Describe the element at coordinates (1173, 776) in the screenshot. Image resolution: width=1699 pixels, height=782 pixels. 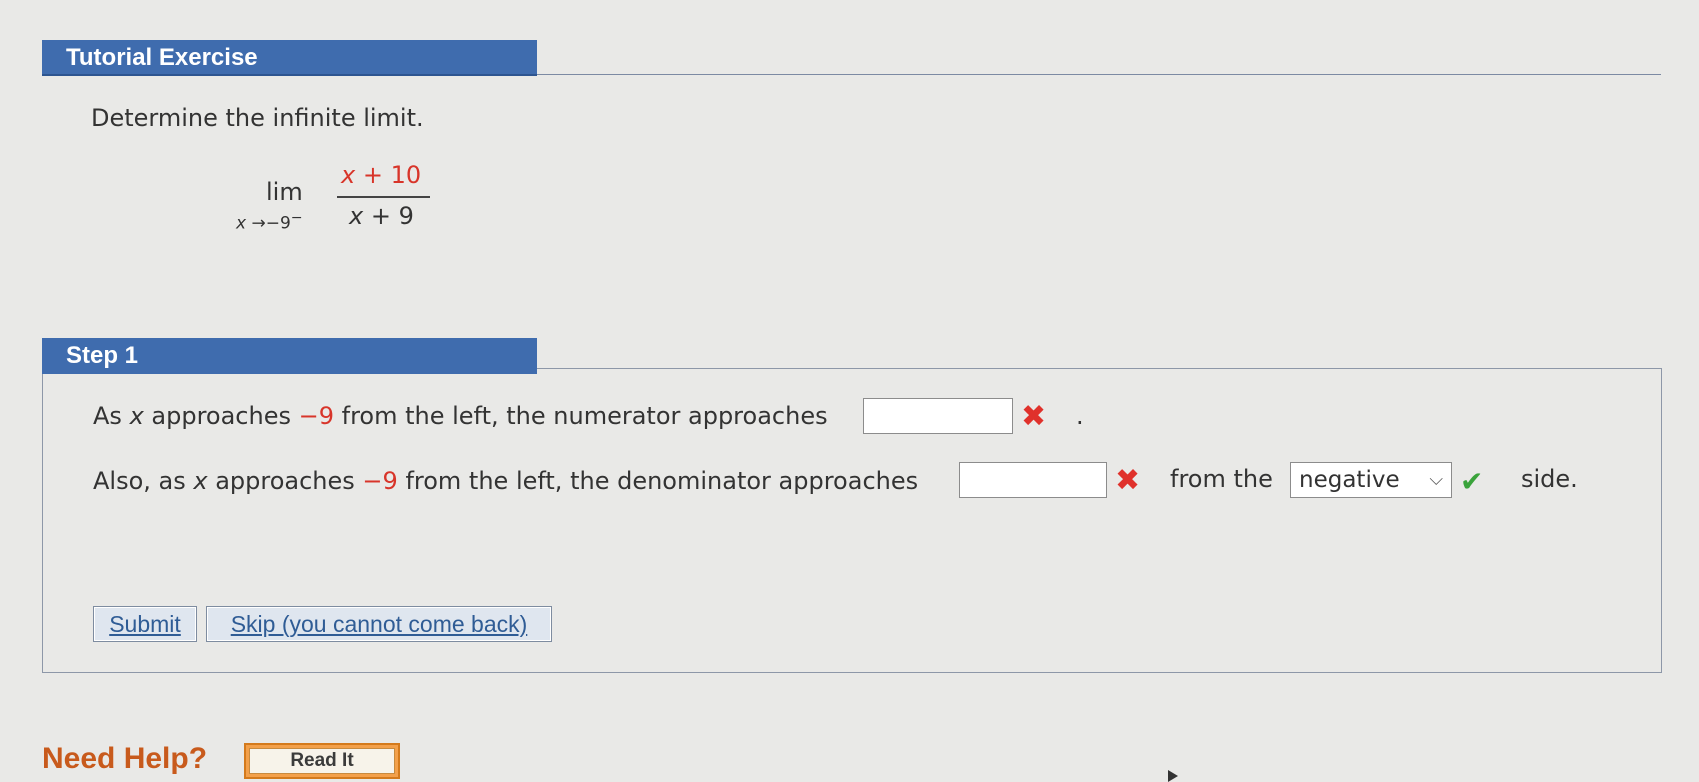
I see `mouse-cursor-icon` at that location.